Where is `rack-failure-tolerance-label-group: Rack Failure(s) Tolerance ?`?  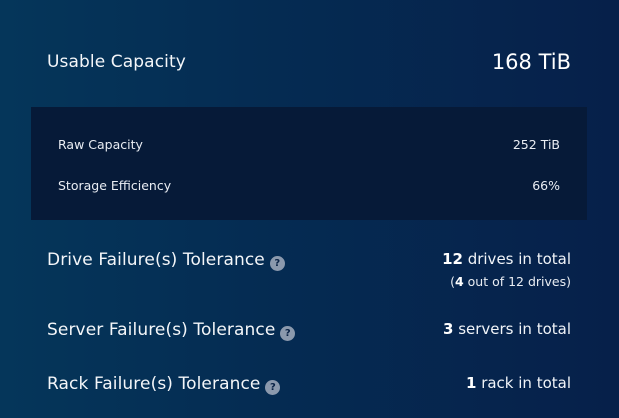 rack-failure-tolerance-label-group: Rack Failure(s) Tolerance ? is located at coordinates (164, 384).